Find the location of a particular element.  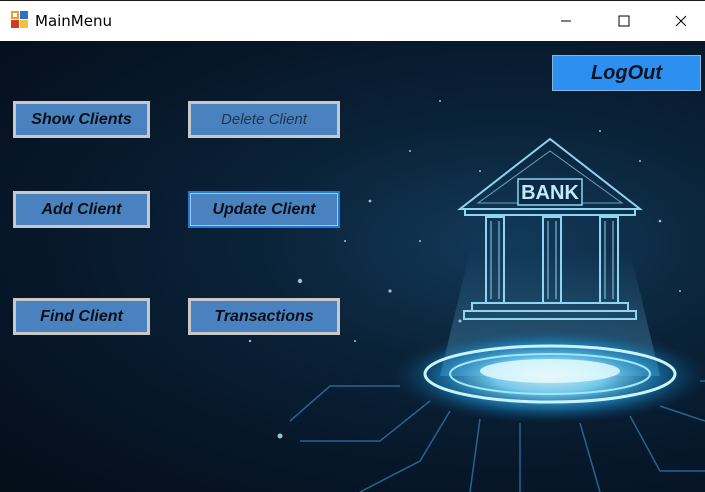

close-button is located at coordinates (678, 21).